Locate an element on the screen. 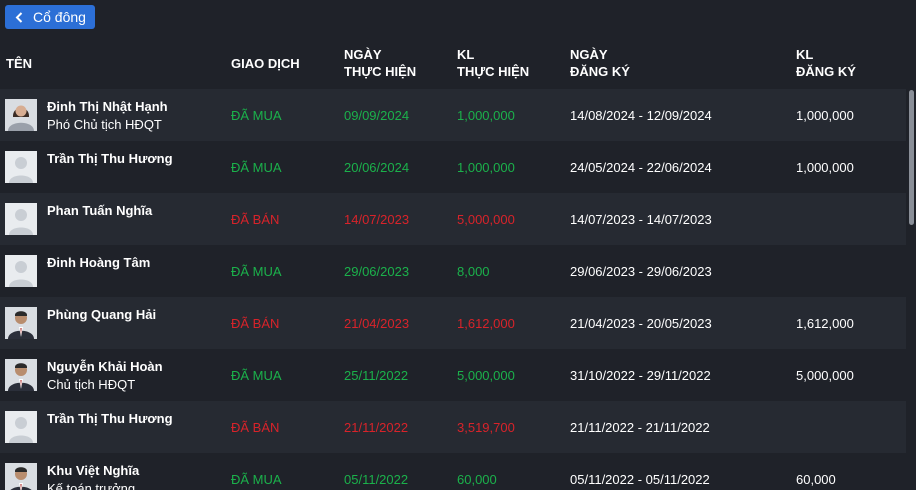 This screenshot has height=490, width=916. shareholder-title: Phó Chủ tịch HĐQT is located at coordinates (104, 124).